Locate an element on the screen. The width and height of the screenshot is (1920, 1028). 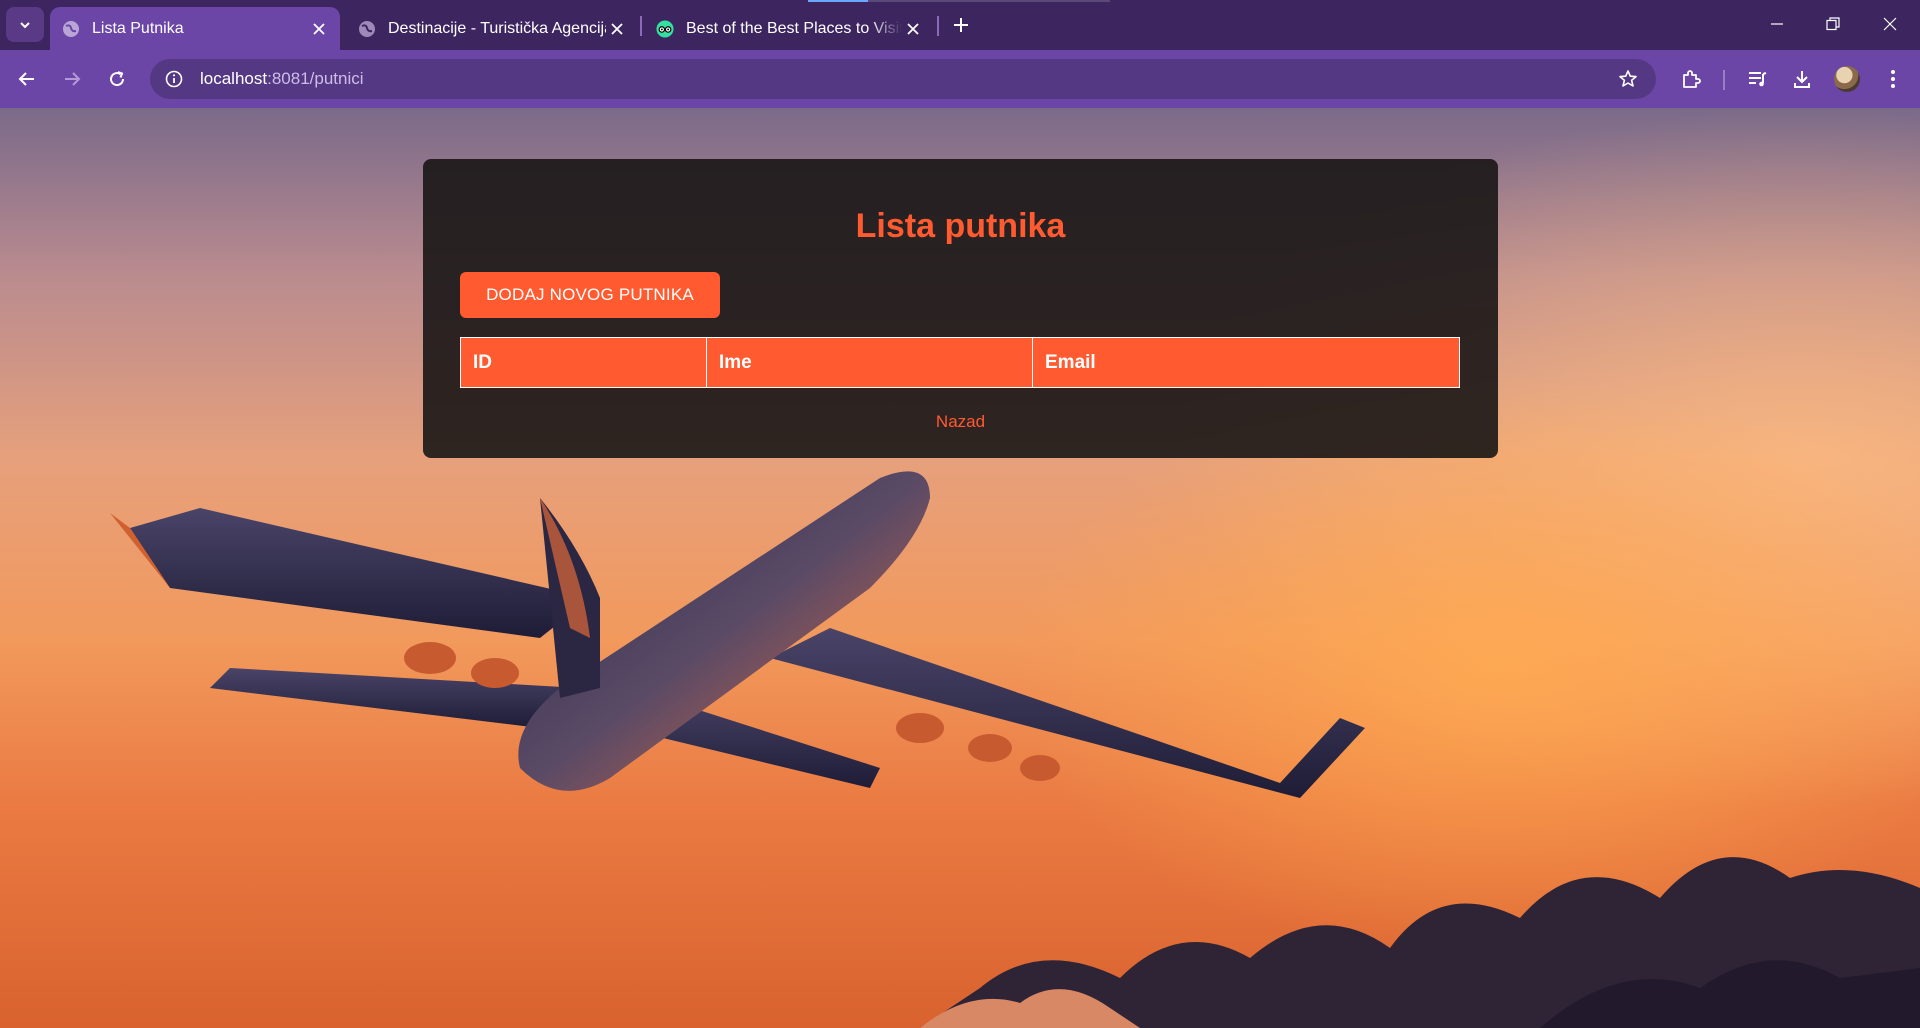
reload-button is located at coordinates (117, 79).